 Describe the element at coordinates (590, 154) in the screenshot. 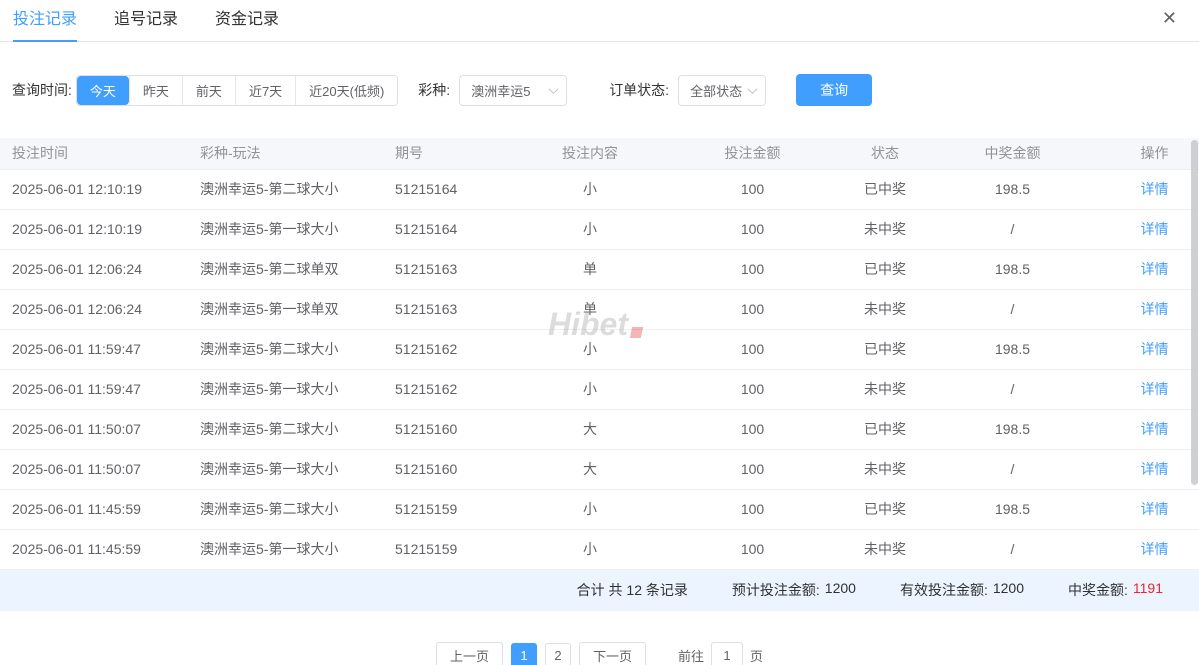

I see `column-header-3: 投注内容` at that location.